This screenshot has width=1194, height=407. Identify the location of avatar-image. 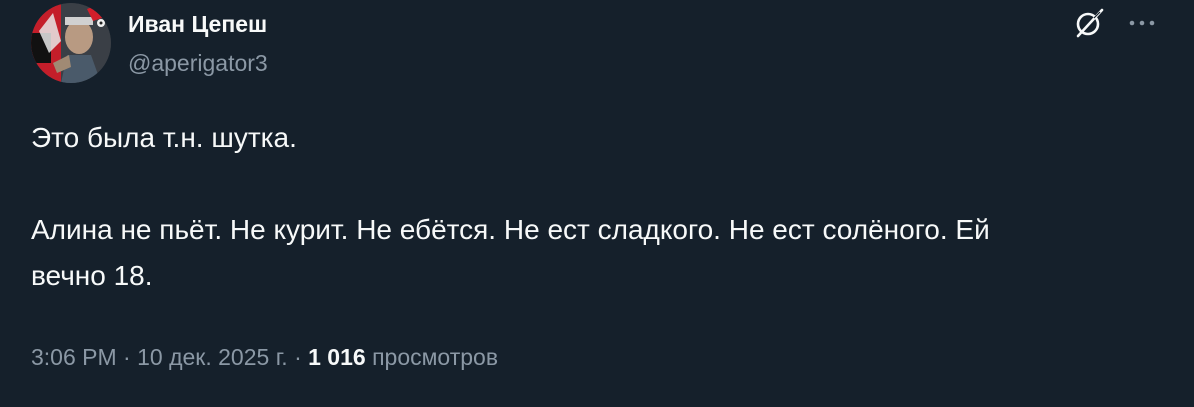
(71, 43).